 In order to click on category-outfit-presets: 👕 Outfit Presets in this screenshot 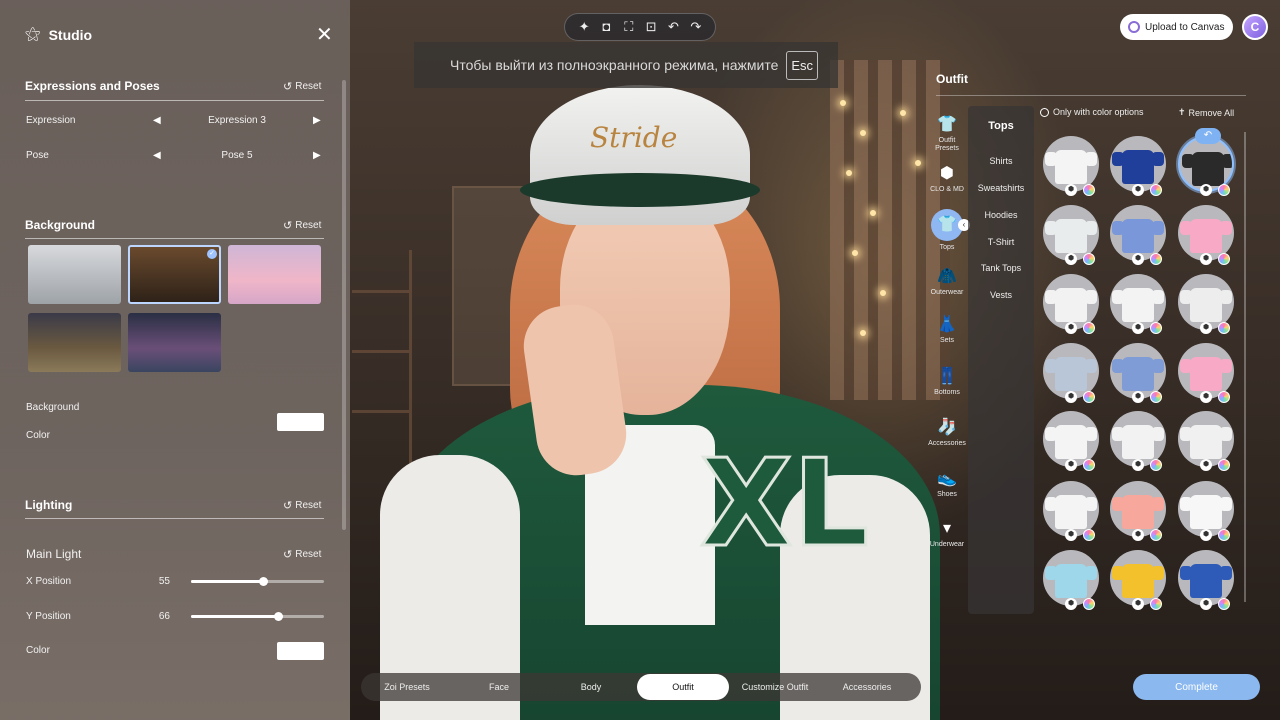, I will do `click(947, 134)`.